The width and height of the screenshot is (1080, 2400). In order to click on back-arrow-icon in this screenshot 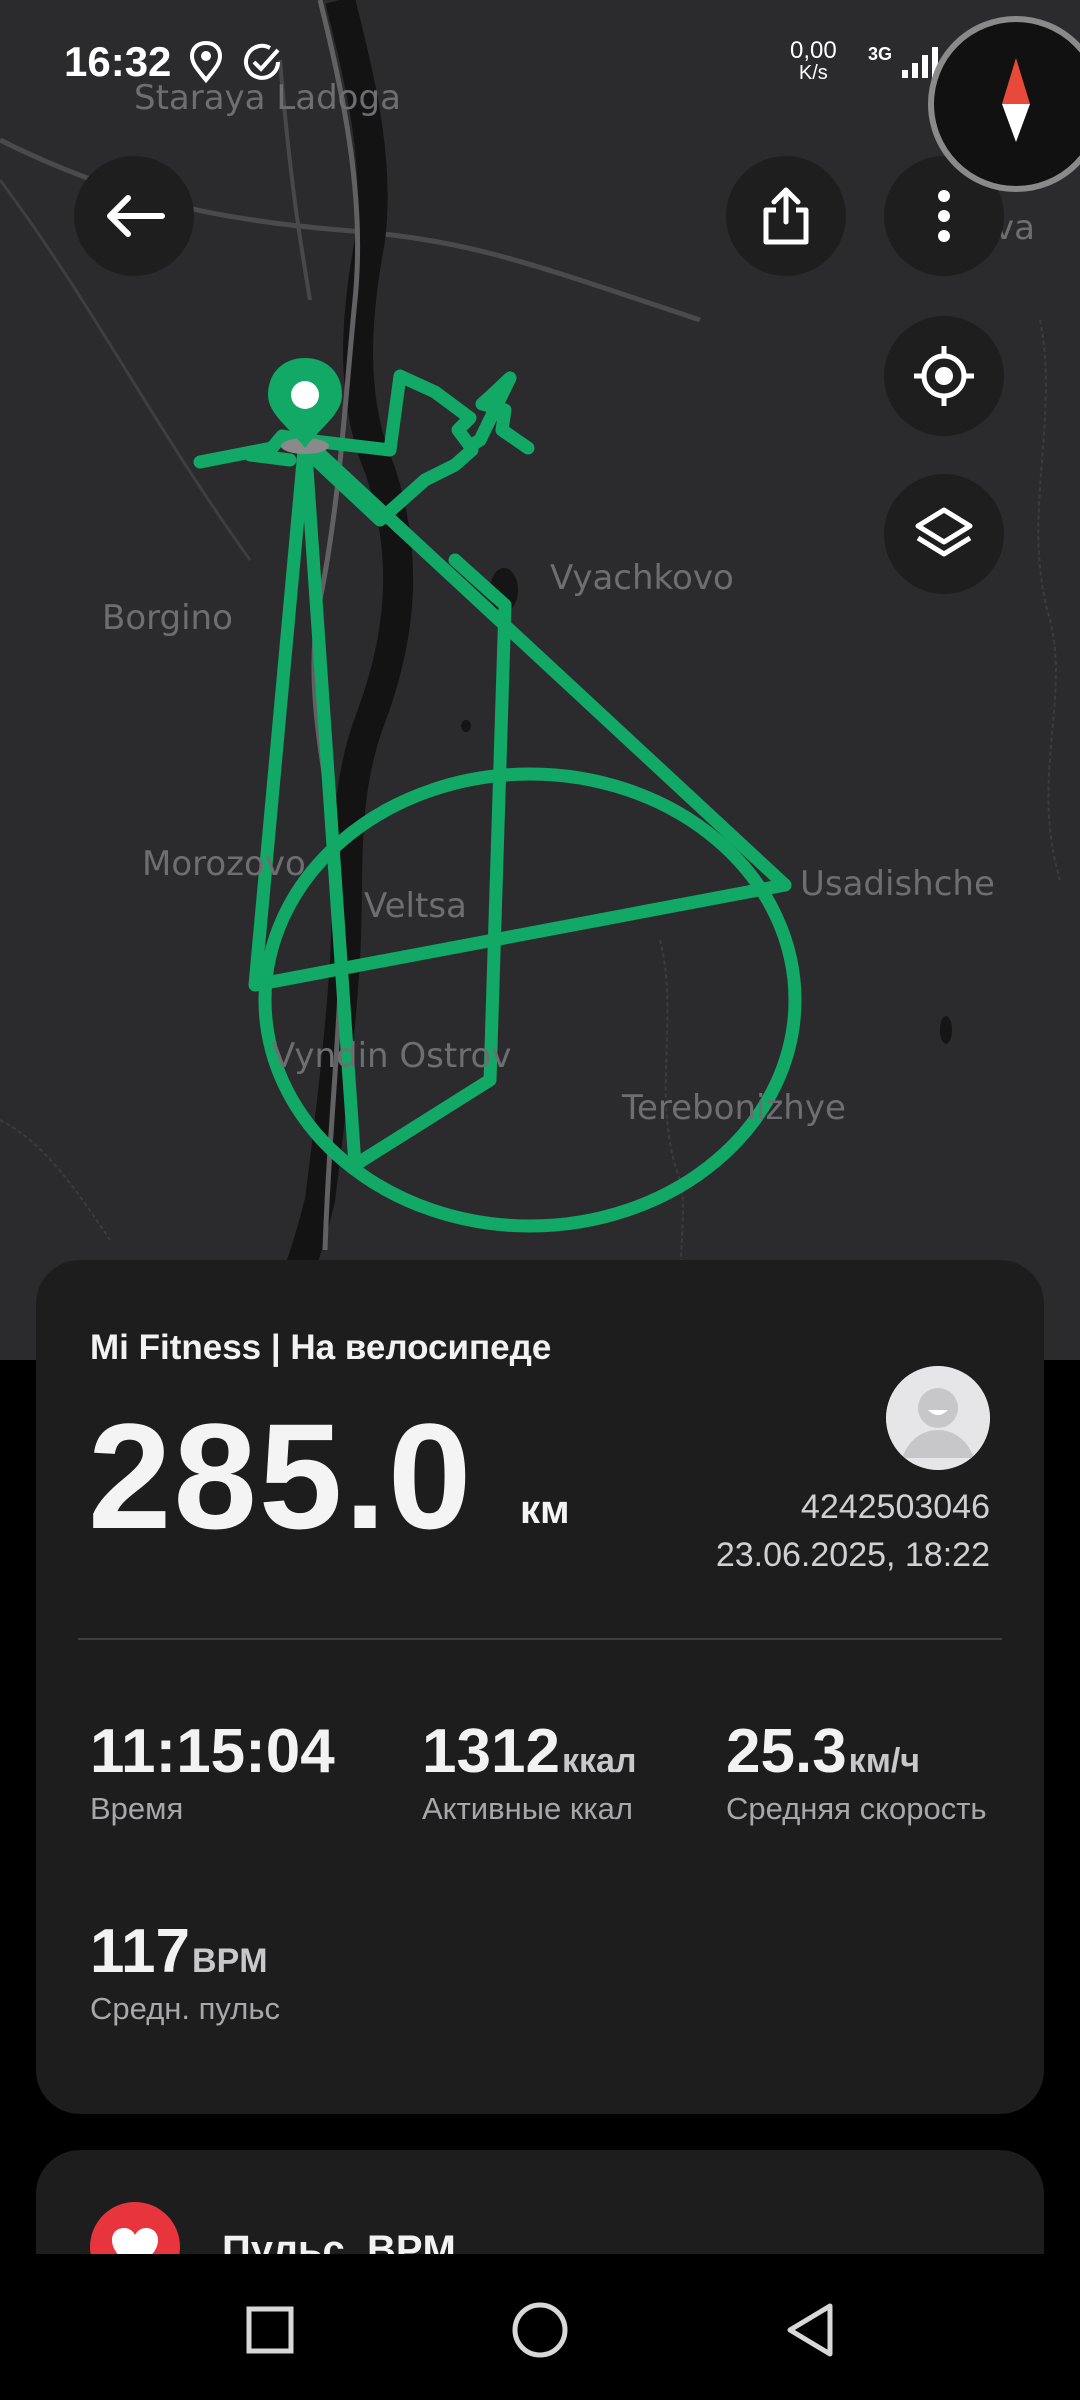, I will do `click(136, 216)`.